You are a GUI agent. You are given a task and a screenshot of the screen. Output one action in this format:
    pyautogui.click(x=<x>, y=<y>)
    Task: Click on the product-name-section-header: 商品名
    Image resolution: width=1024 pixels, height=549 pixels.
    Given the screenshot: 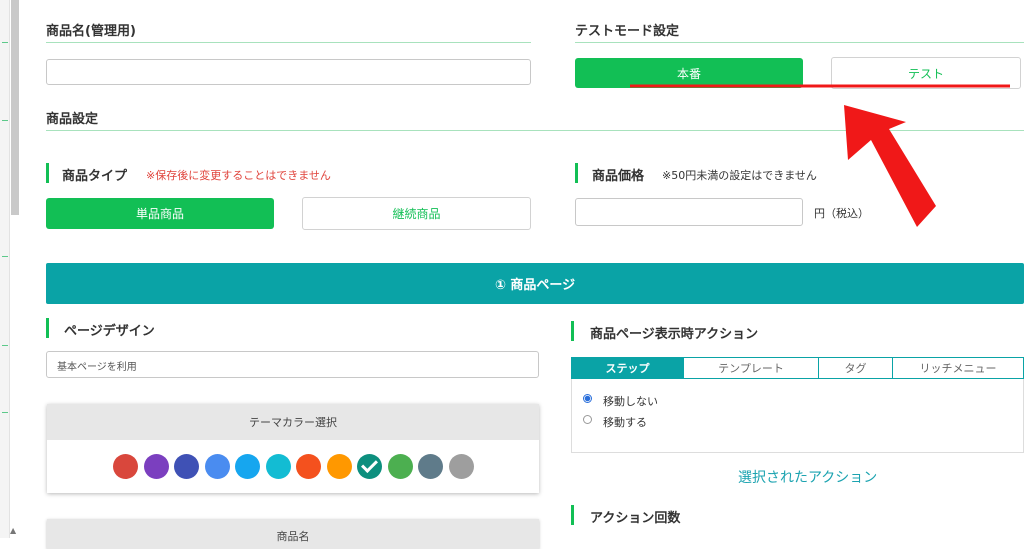 What is the action you would take?
    pyautogui.click(x=293, y=534)
    